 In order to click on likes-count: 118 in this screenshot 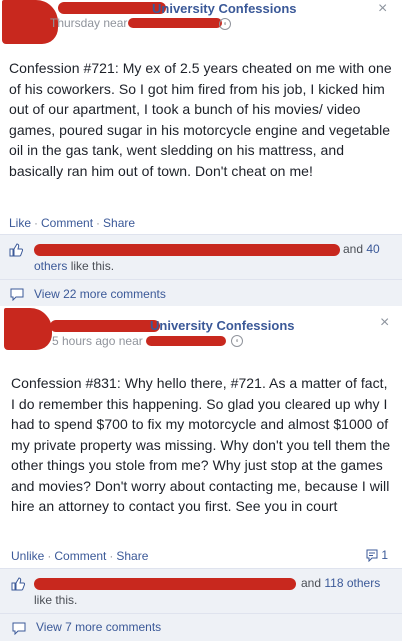, I will do `click(333, 583)`.